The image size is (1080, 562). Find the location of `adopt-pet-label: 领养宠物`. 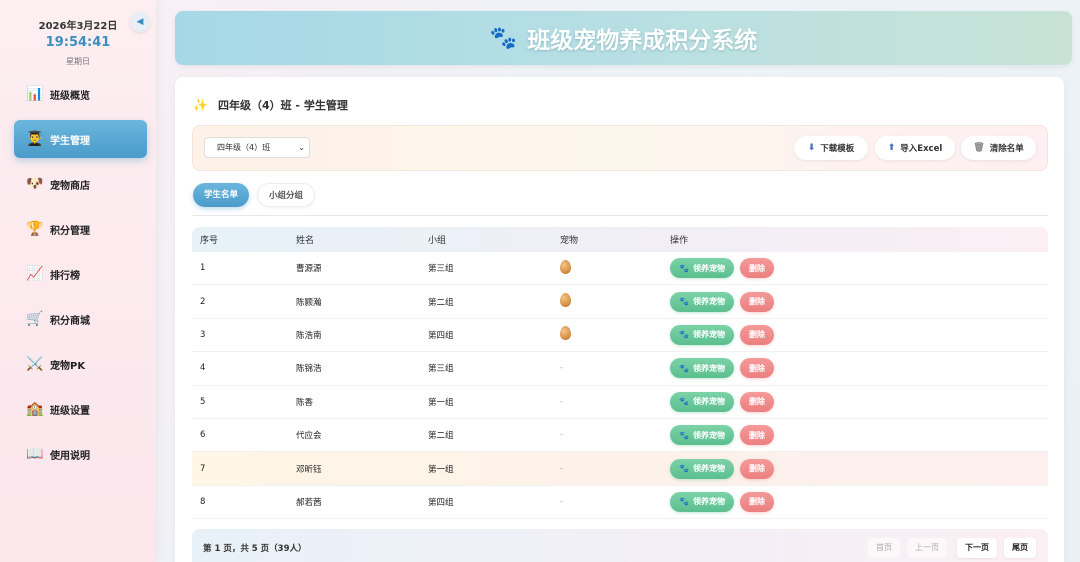

adopt-pet-label: 领养宠物 is located at coordinates (708, 402).